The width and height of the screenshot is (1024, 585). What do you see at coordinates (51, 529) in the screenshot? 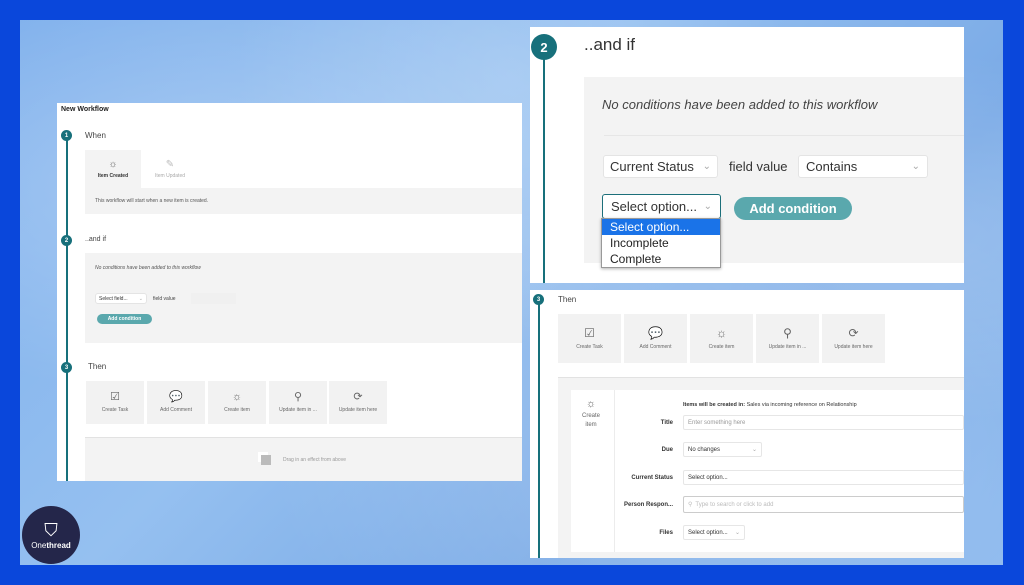
I see `logo-icon: ⛉` at bounding box center [51, 529].